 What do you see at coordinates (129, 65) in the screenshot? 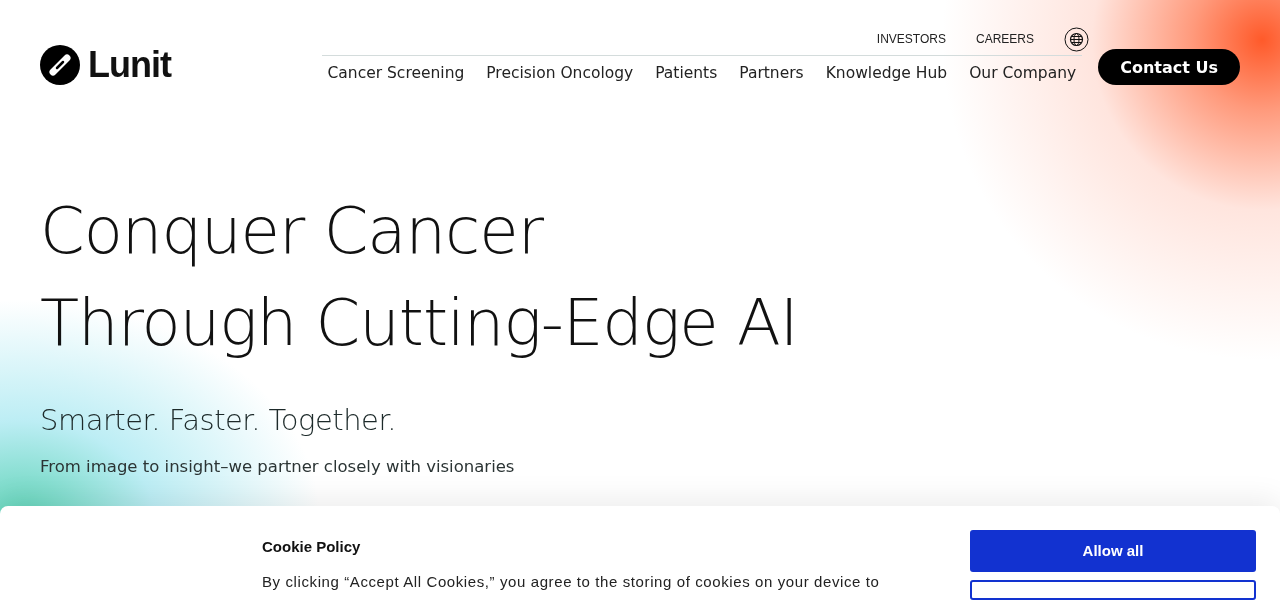
I see `logo-text: Lunit` at bounding box center [129, 65].